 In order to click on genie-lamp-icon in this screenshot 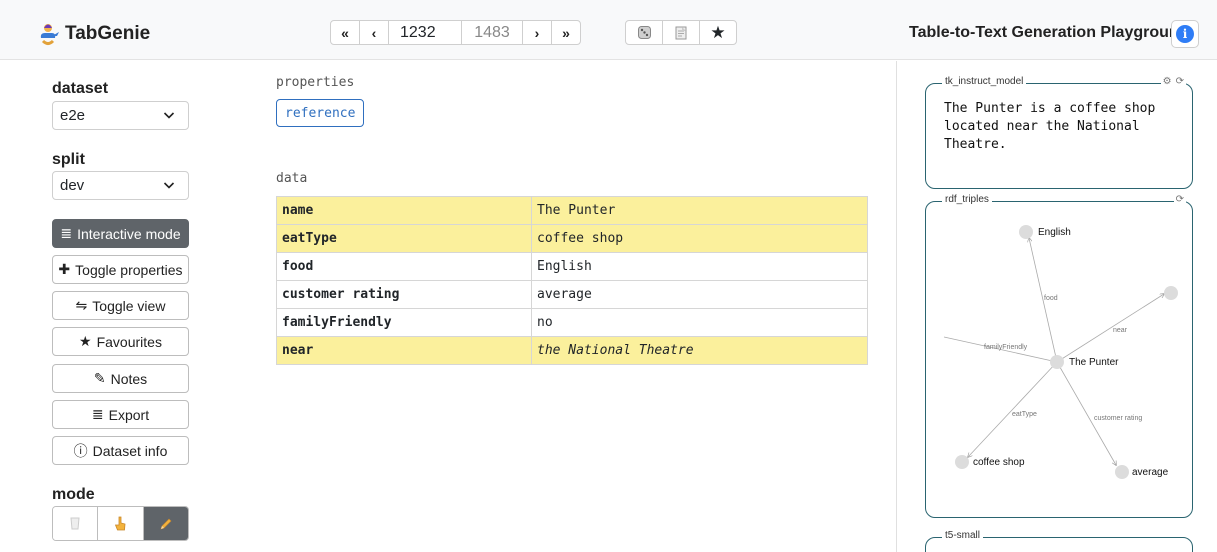, I will do `click(49, 34)`.